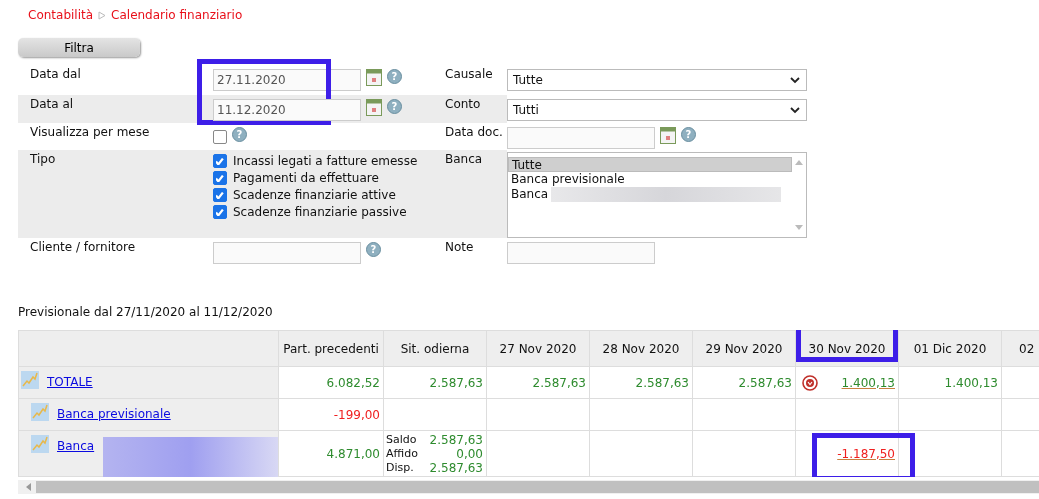 The width and height of the screenshot is (1039, 499). Describe the element at coordinates (847, 348) in the screenshot. I see `column-header: 30 Nov 2020` at that location.